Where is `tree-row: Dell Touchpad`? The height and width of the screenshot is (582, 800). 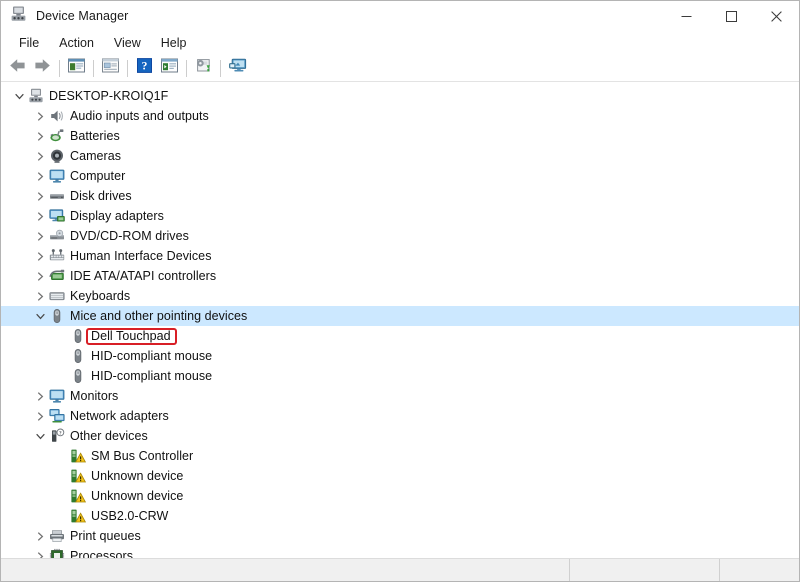 tree-row: Dell Touchpad is located at coordinates (400, 336).